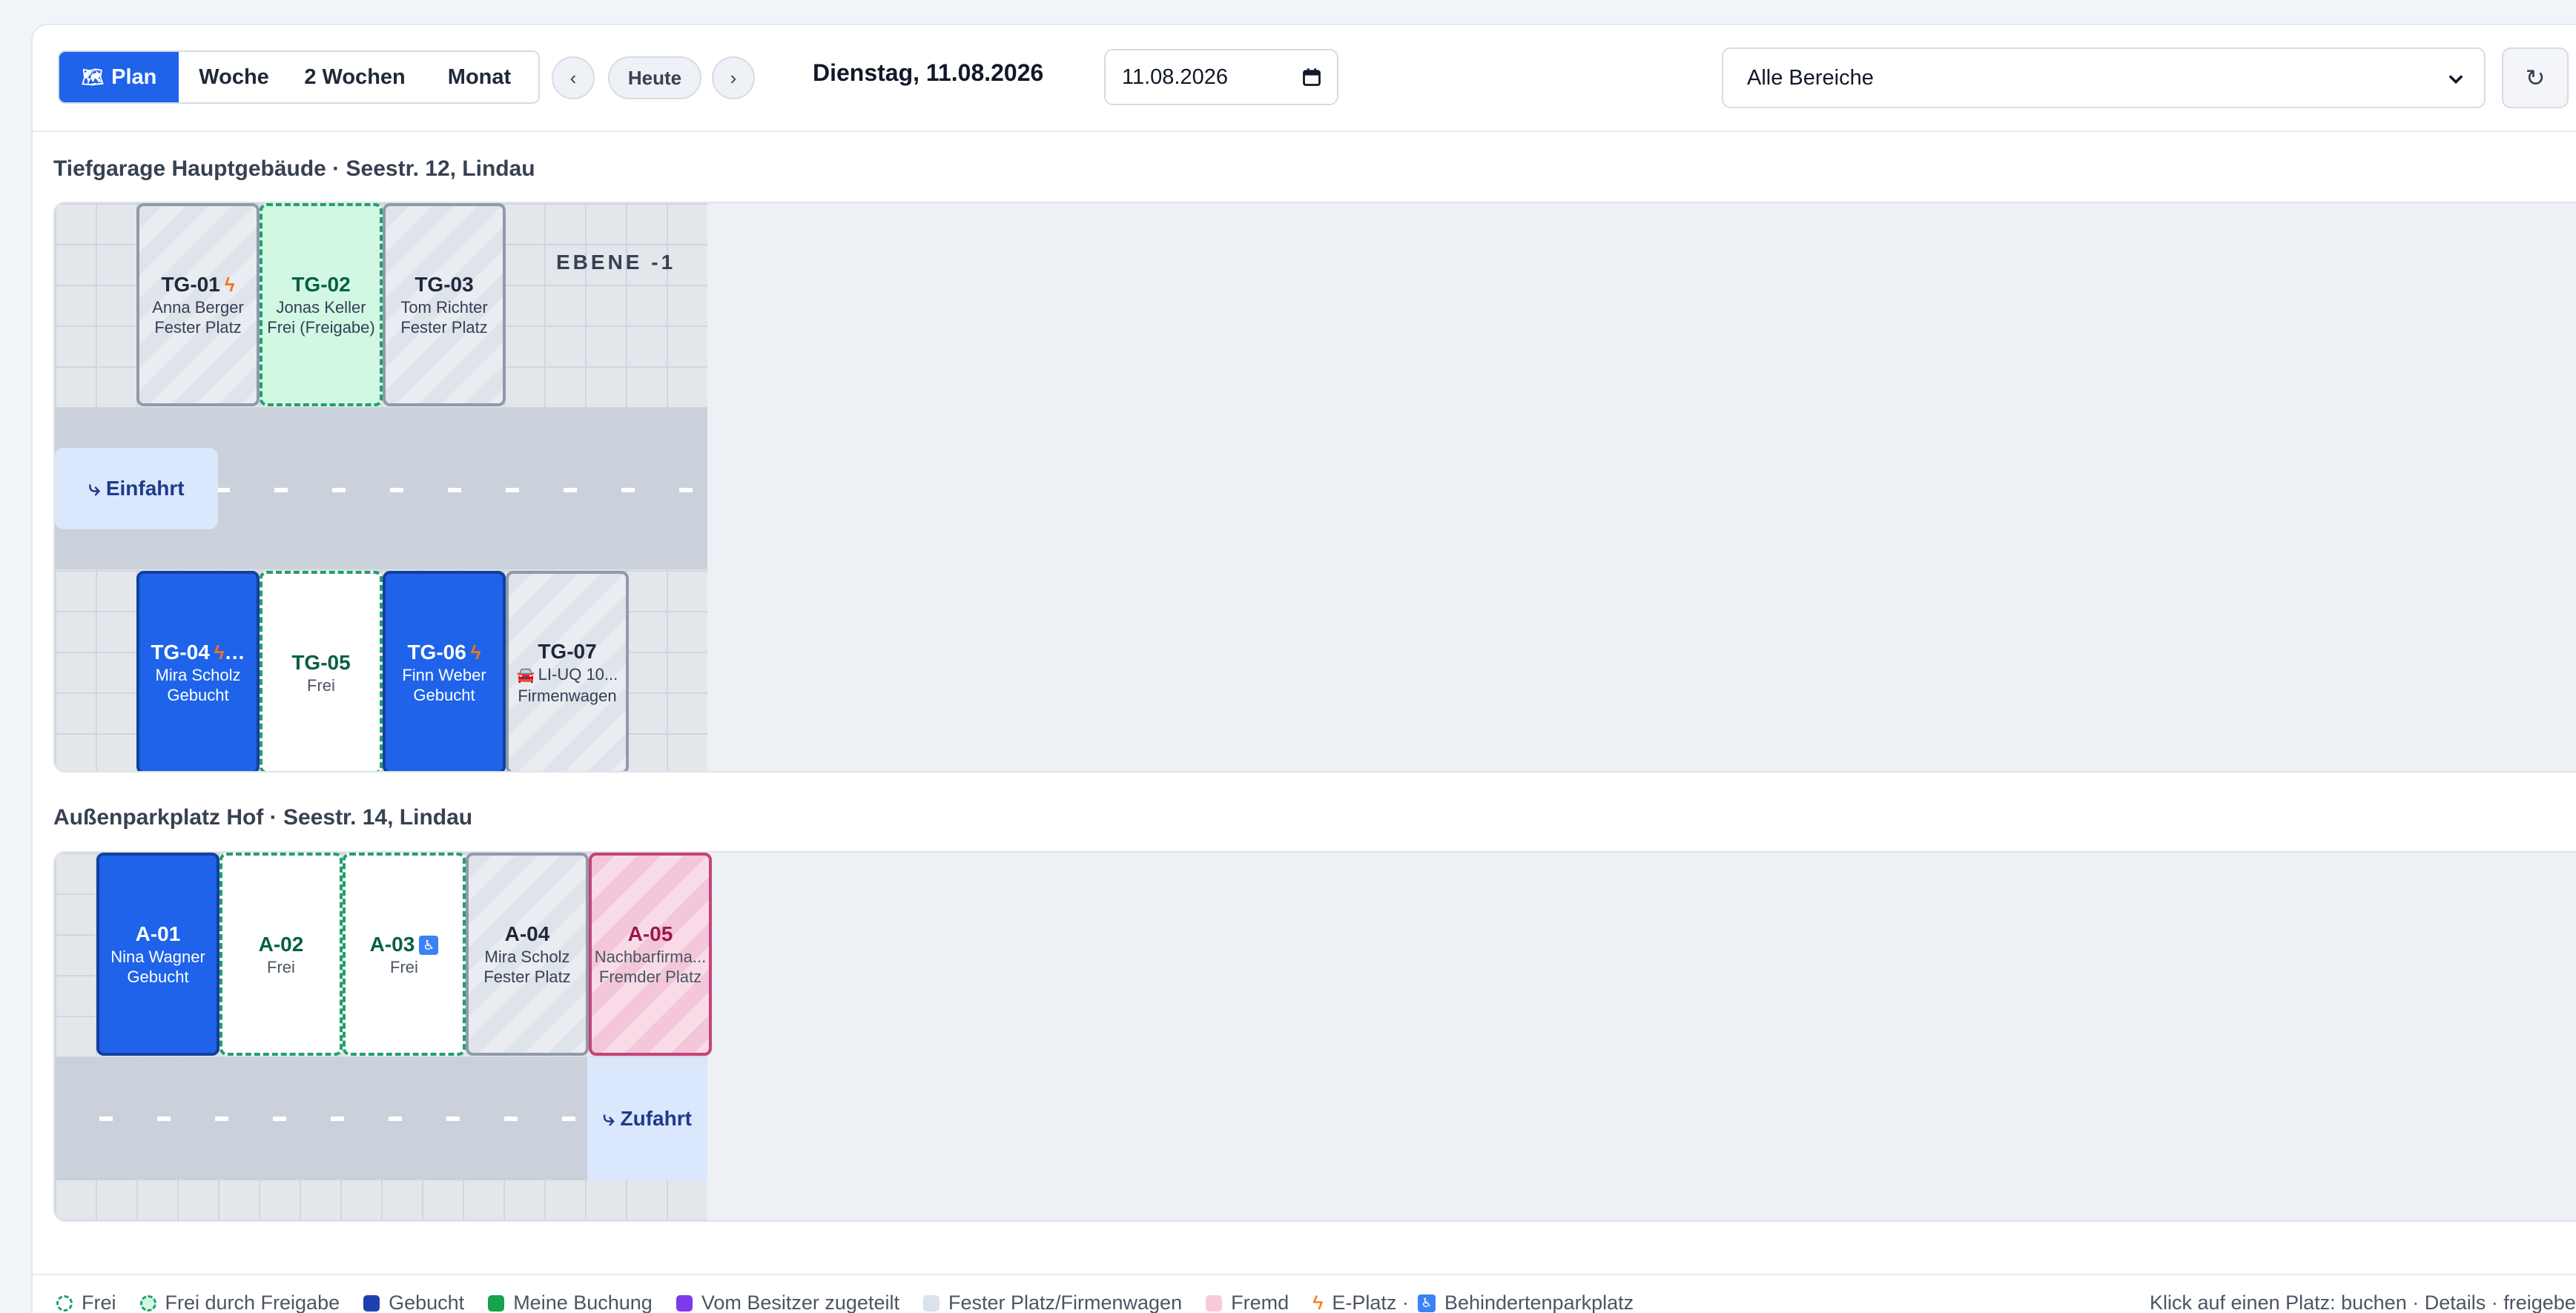 Image resolution: width=2576 pixels, height=1313 pixels. What do you see at coordinates (496, 1303) in the screenshot?
I see `mine-swatch-icon` at bounding box center [496, 1303].